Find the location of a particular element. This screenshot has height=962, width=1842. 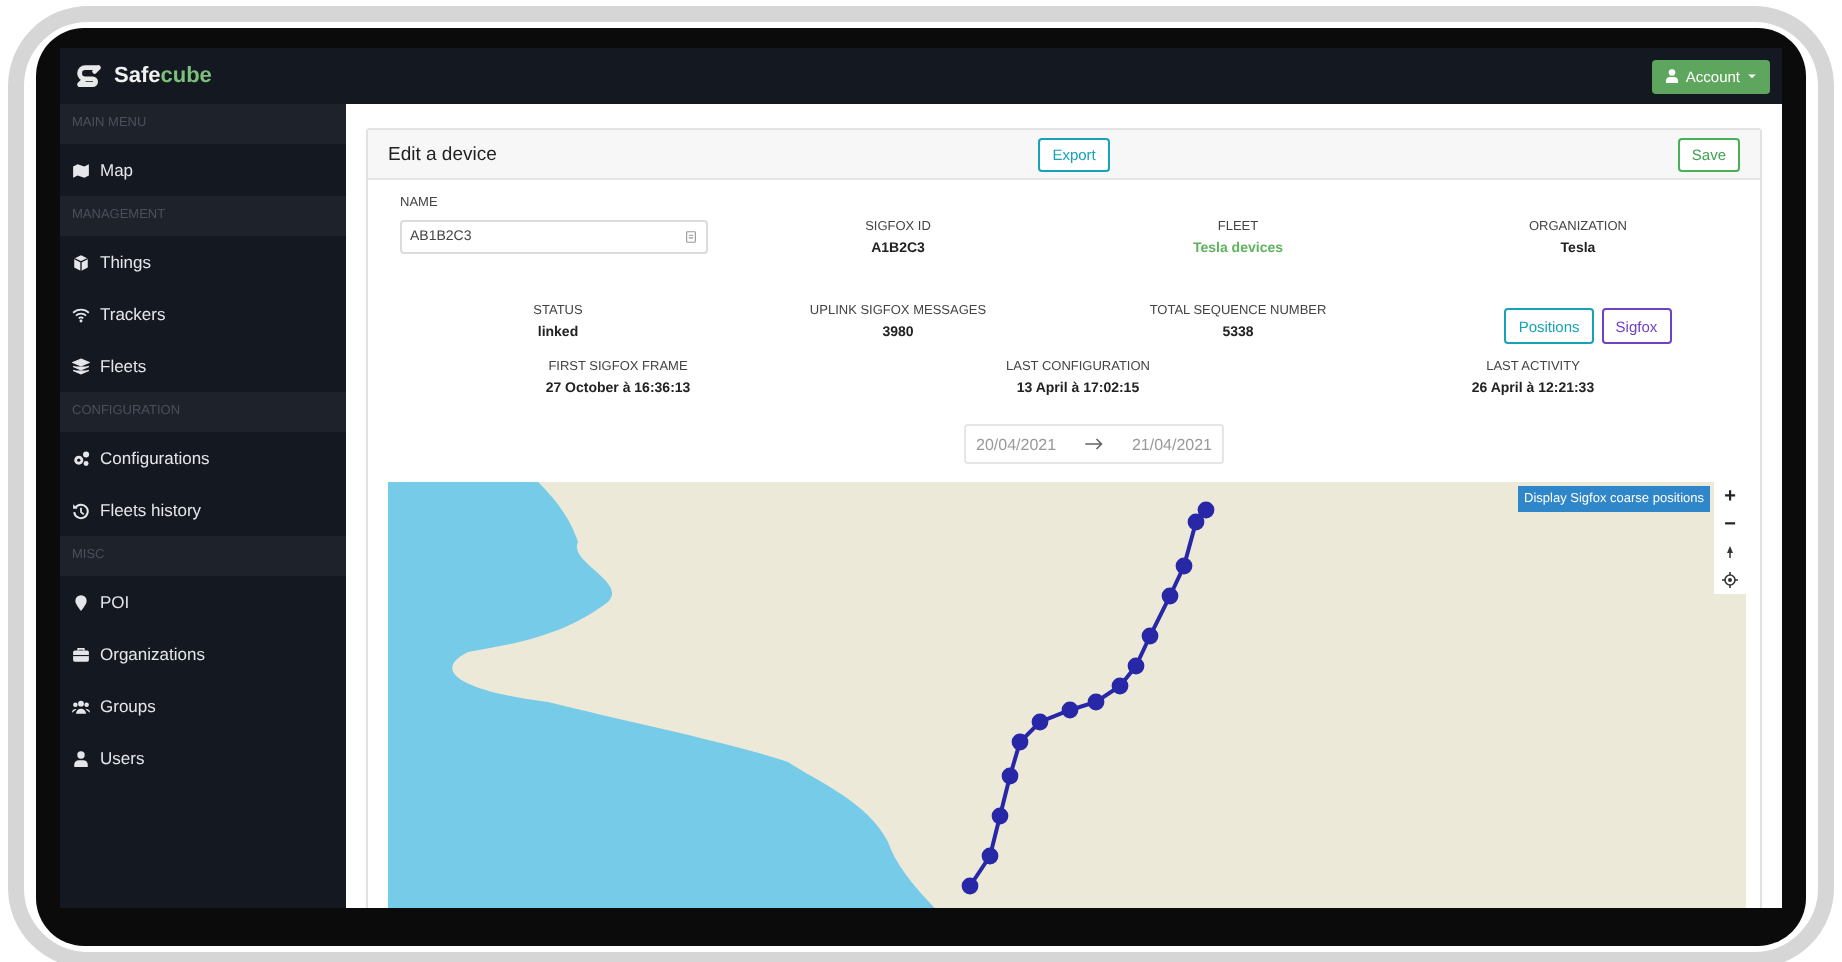

sidebar-item: Fleets is located at coordinates (203, 366).